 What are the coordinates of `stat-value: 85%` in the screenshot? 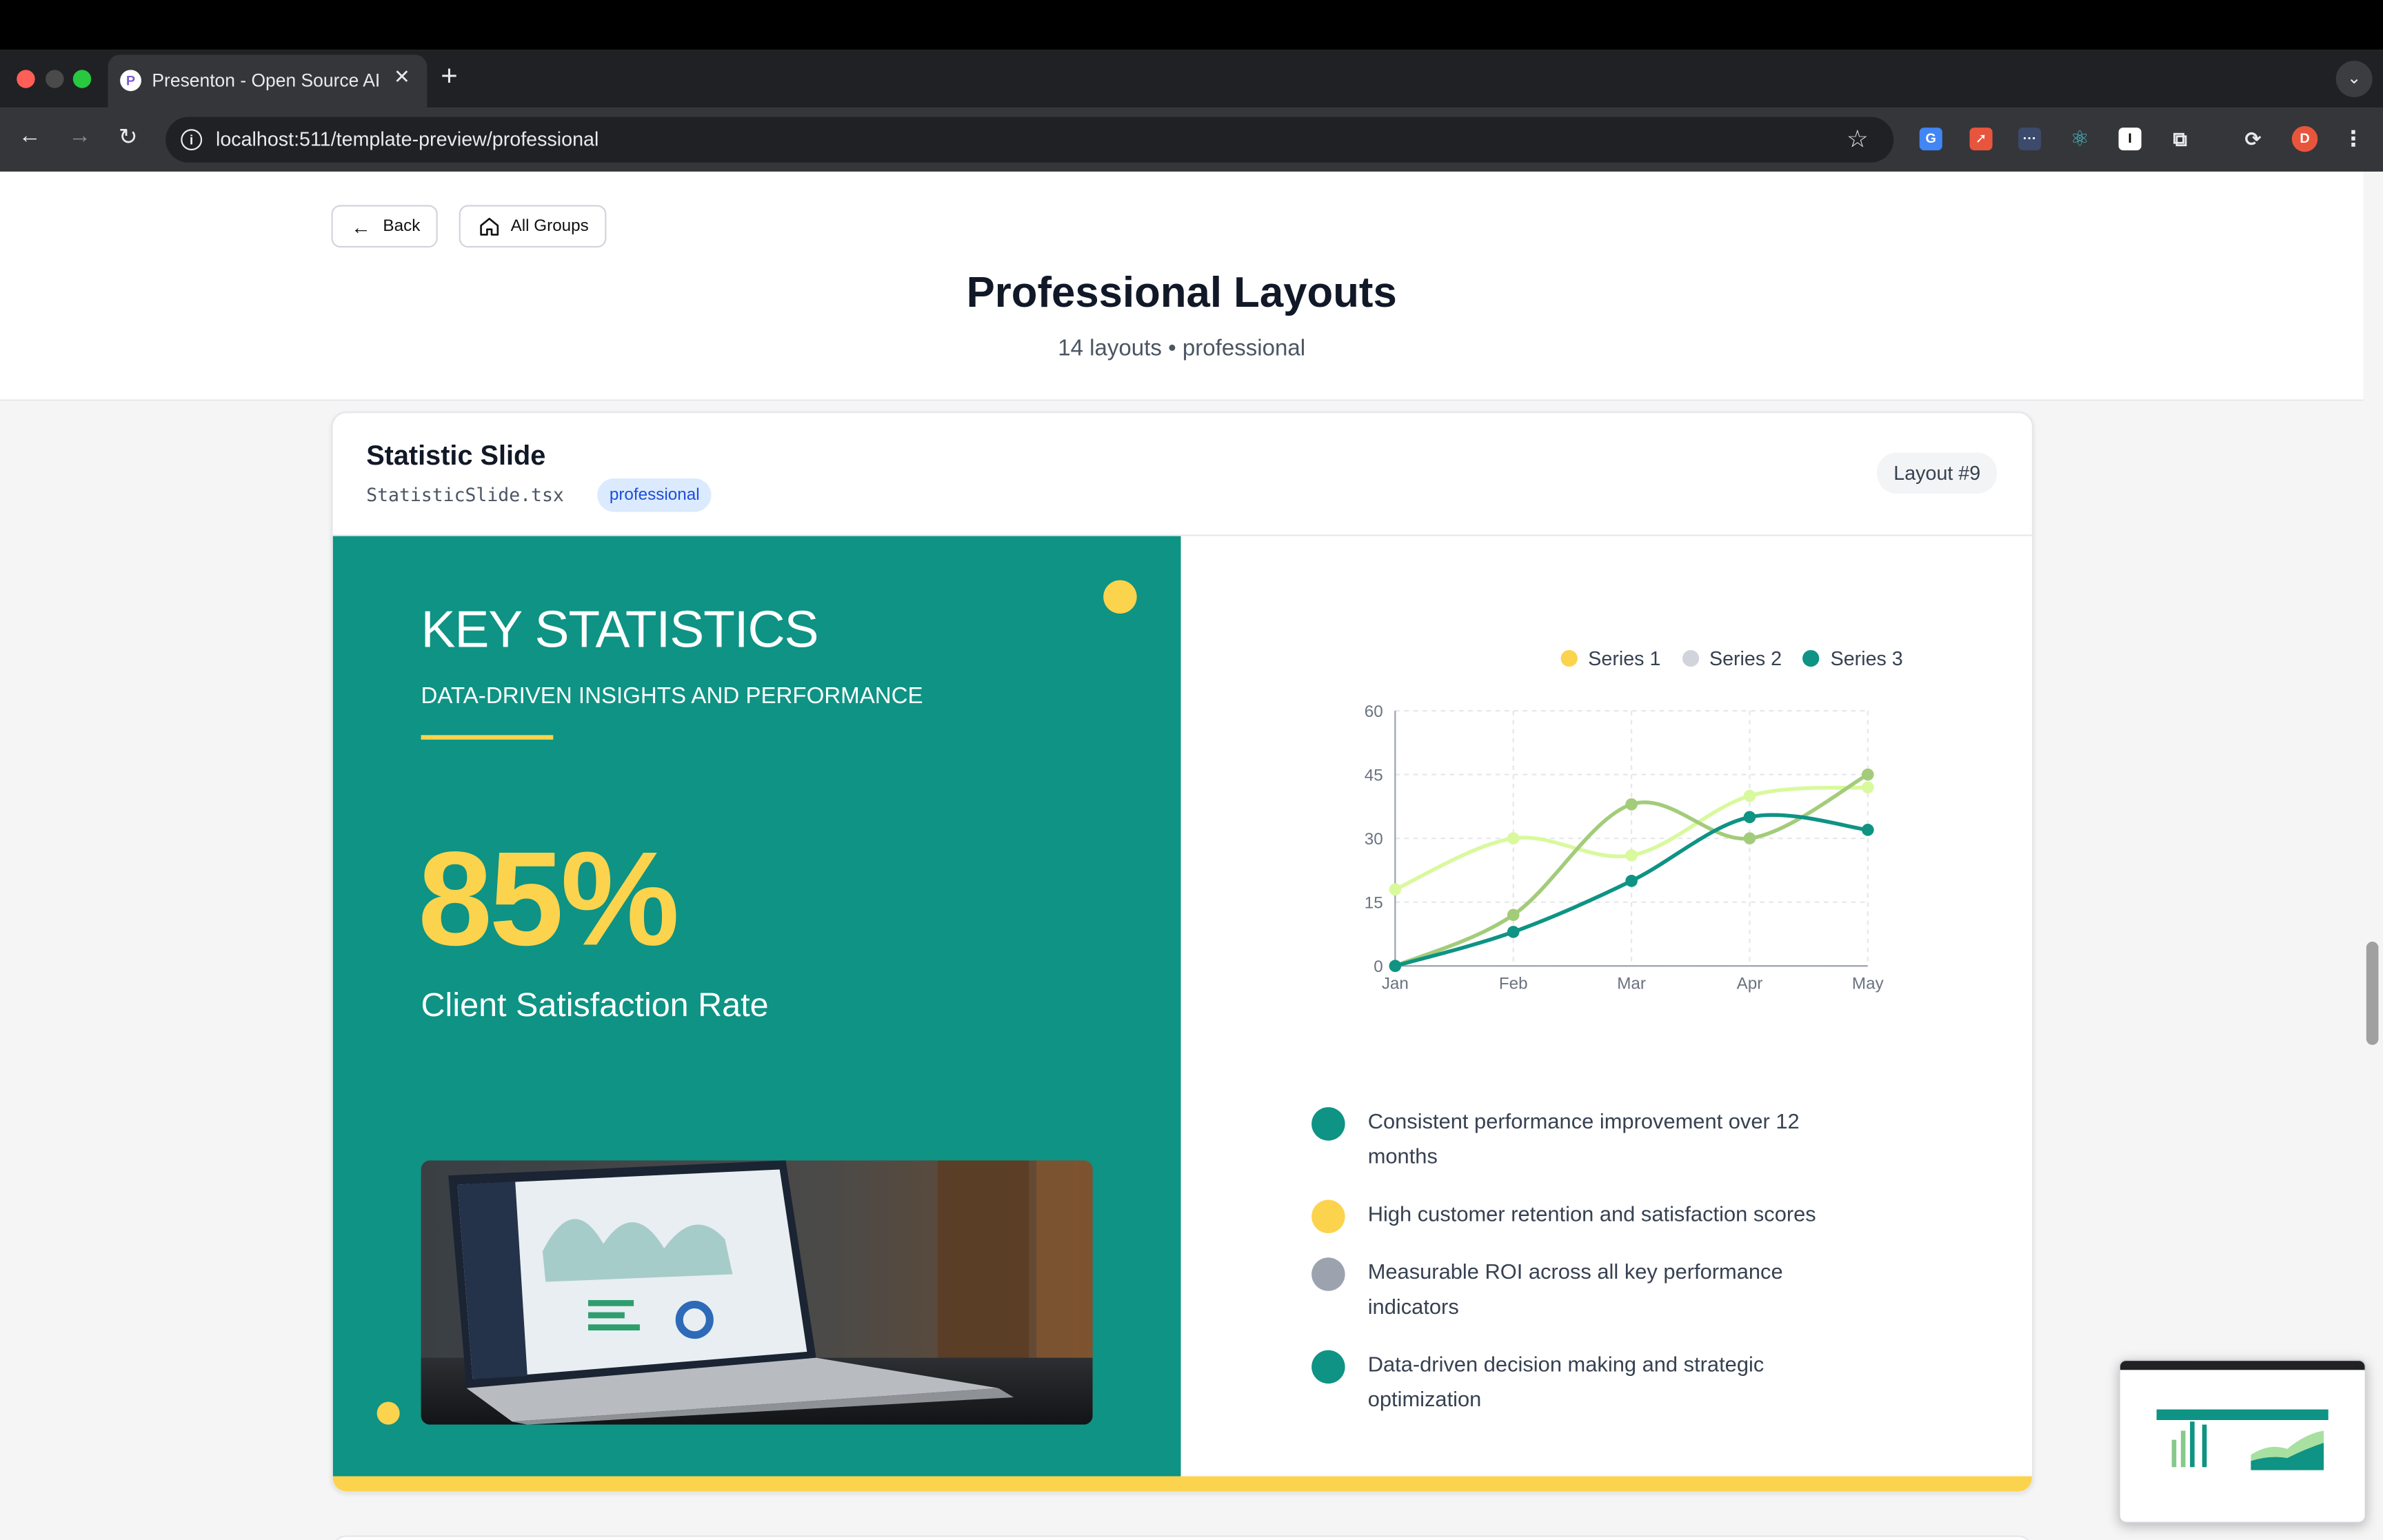 It's located at (548, 899).